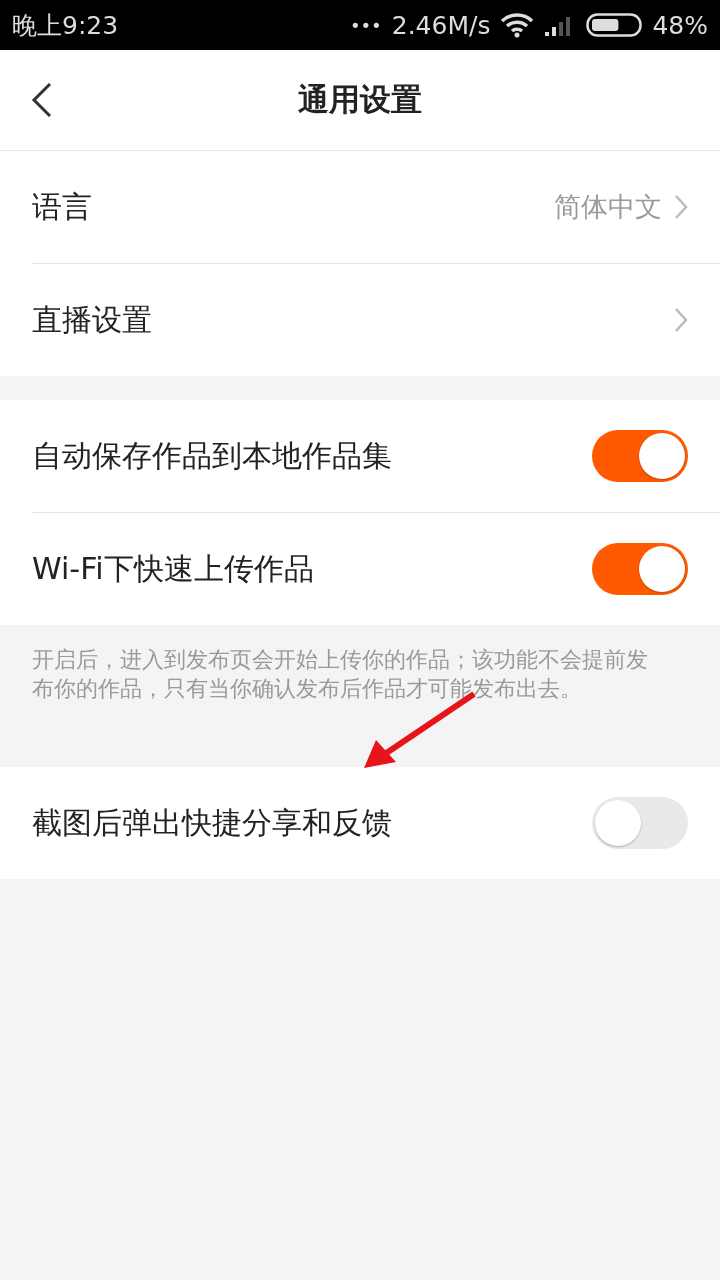 This screenshot has height=1280, width=720. I want to click on clock: 晚上9:23, so click(65, 25).